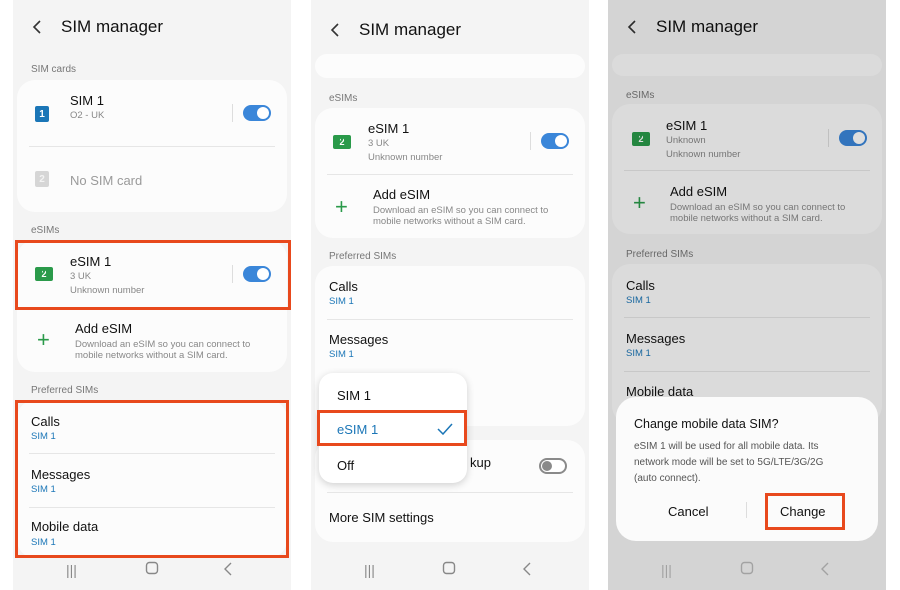 The width and height of the screenshot is (900, 590). What do you see at coordinates (450, 292) in the screenshot?
I see `pref-calls-row: Calls SIM 1` at bounding box center [450, 292].